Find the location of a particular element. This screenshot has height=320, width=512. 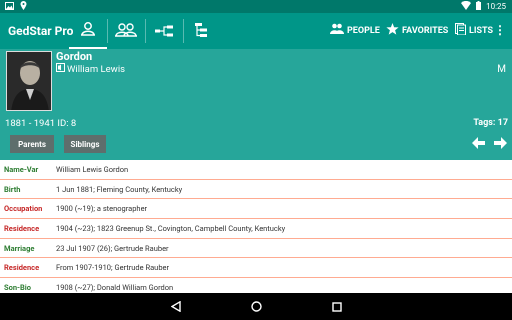

wifi-icon is located at coordinates (466, 6).